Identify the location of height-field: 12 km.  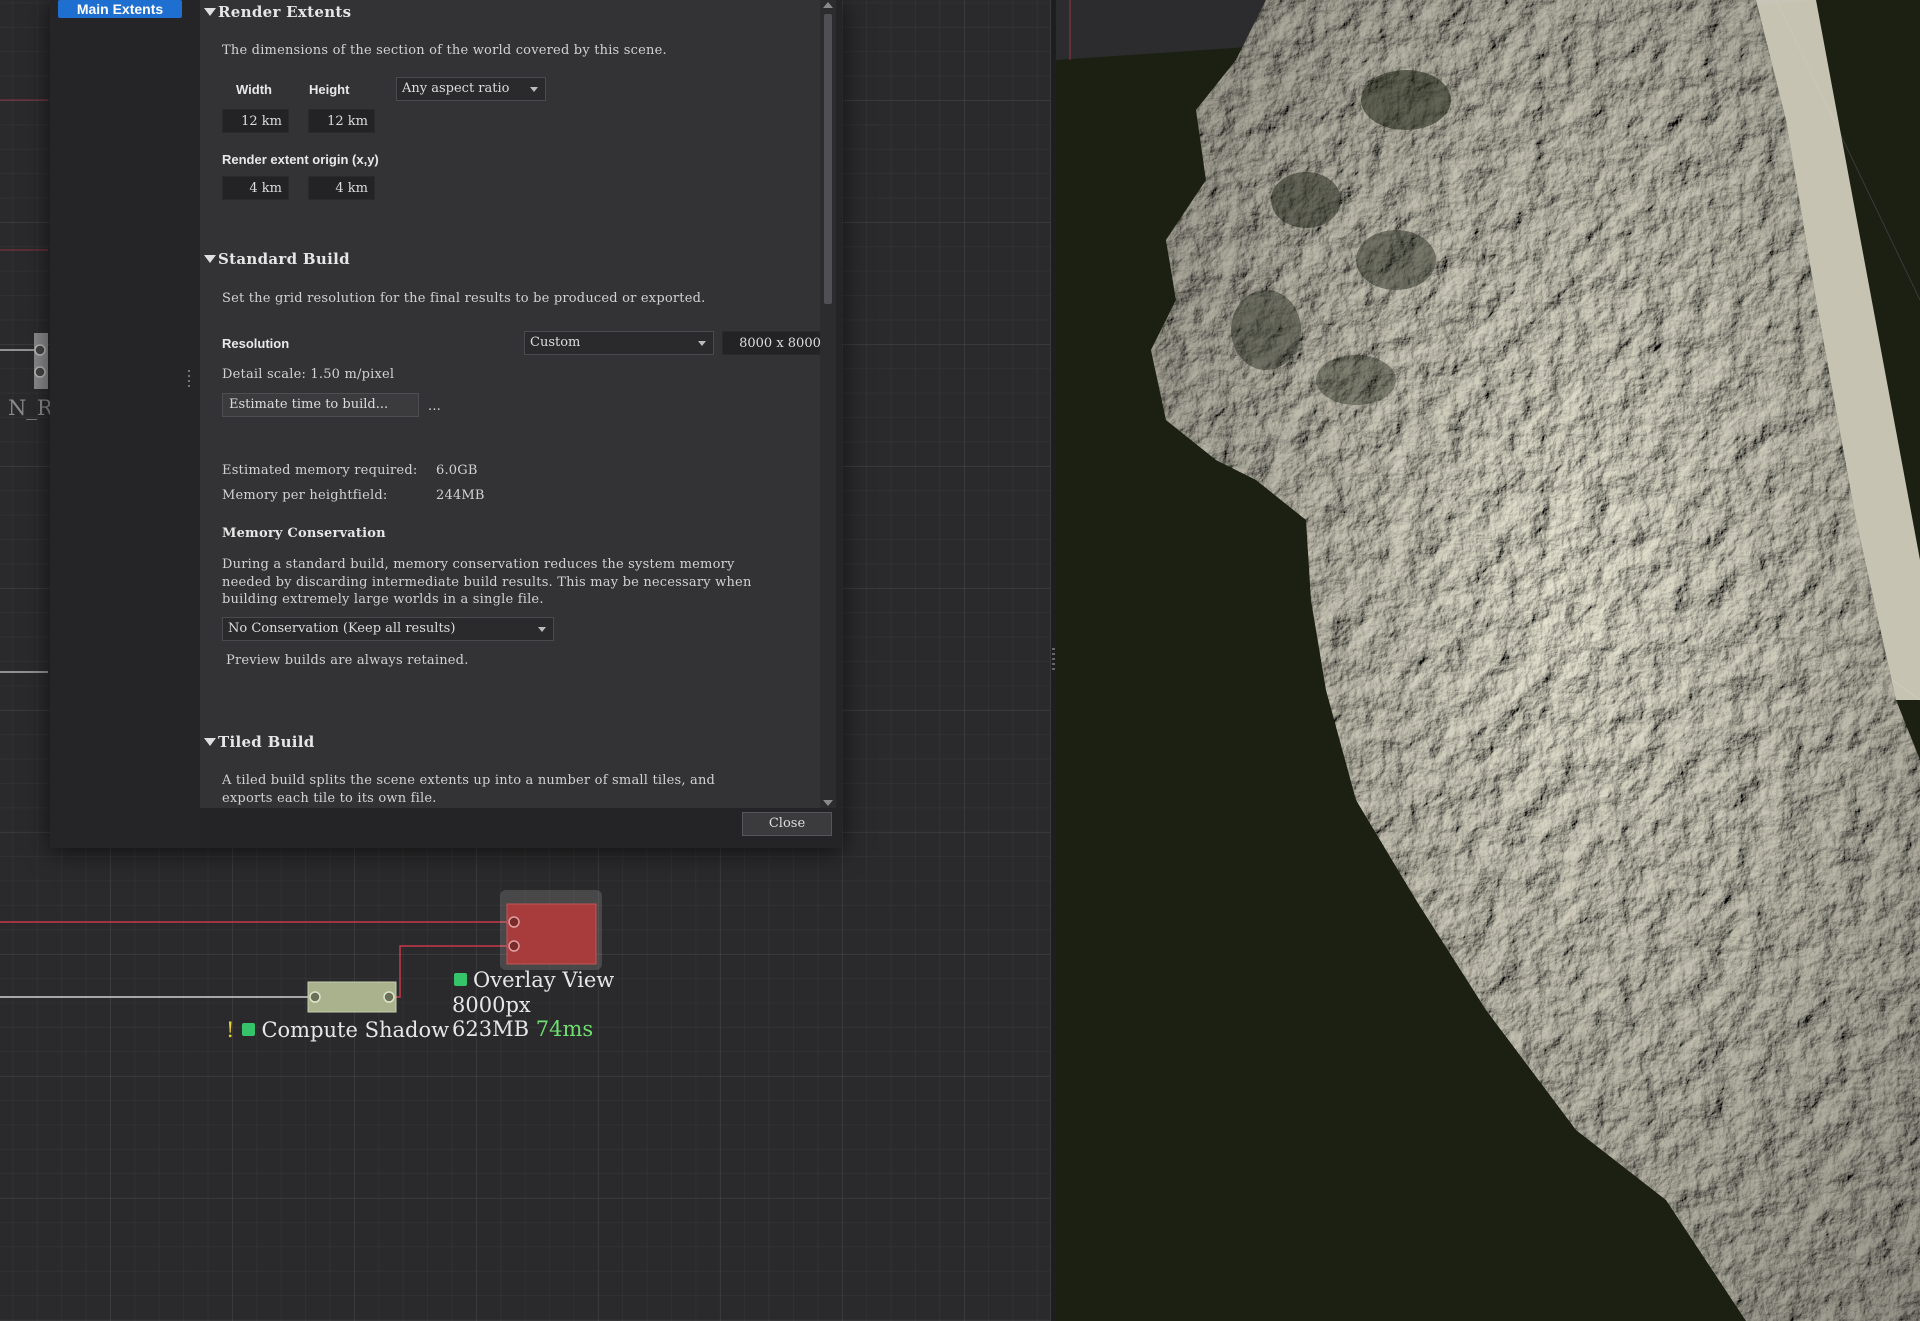
(341, 121).